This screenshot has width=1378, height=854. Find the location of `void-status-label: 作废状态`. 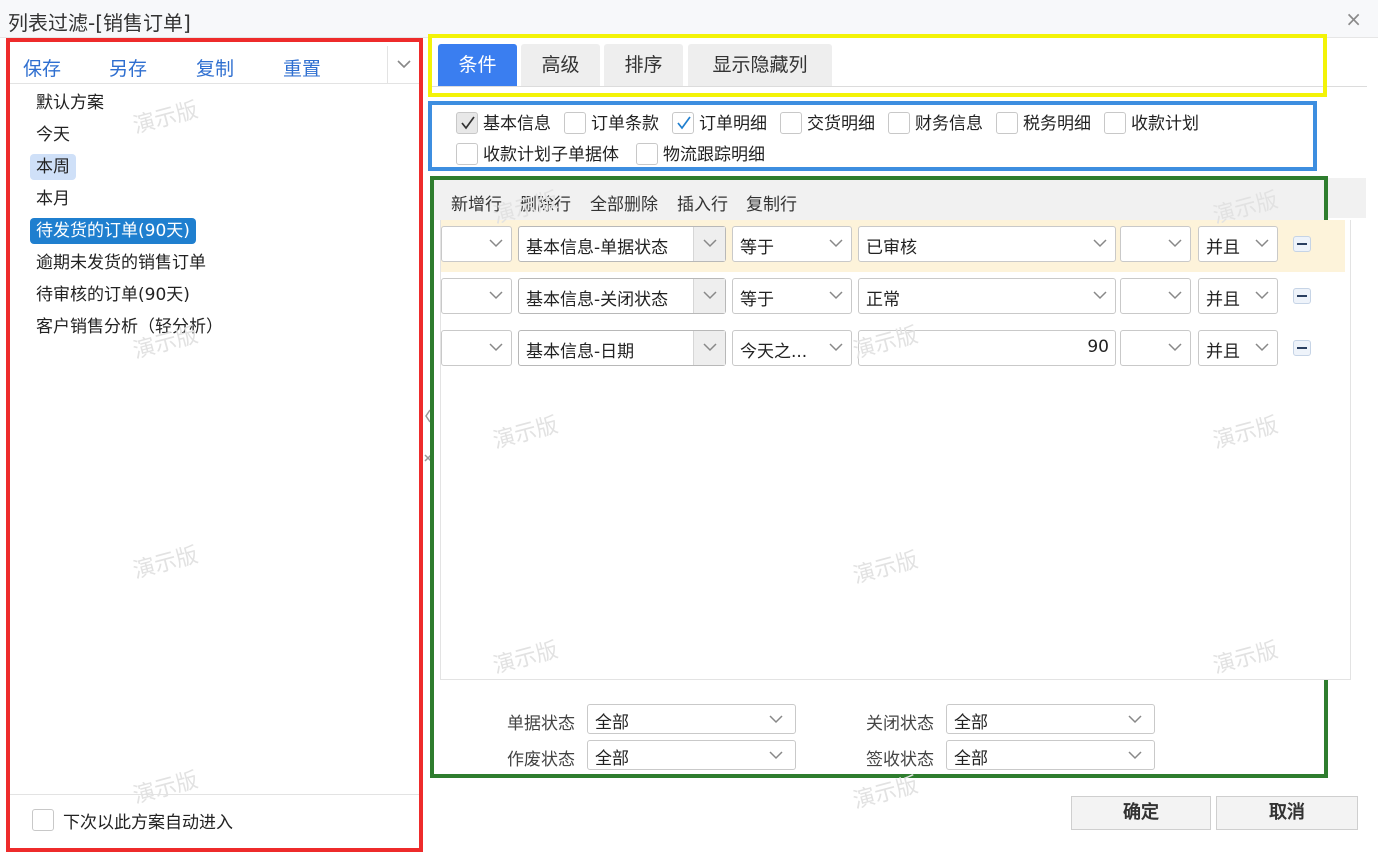

void-status-label: 作废状态 is located at coordinates (541, 760).